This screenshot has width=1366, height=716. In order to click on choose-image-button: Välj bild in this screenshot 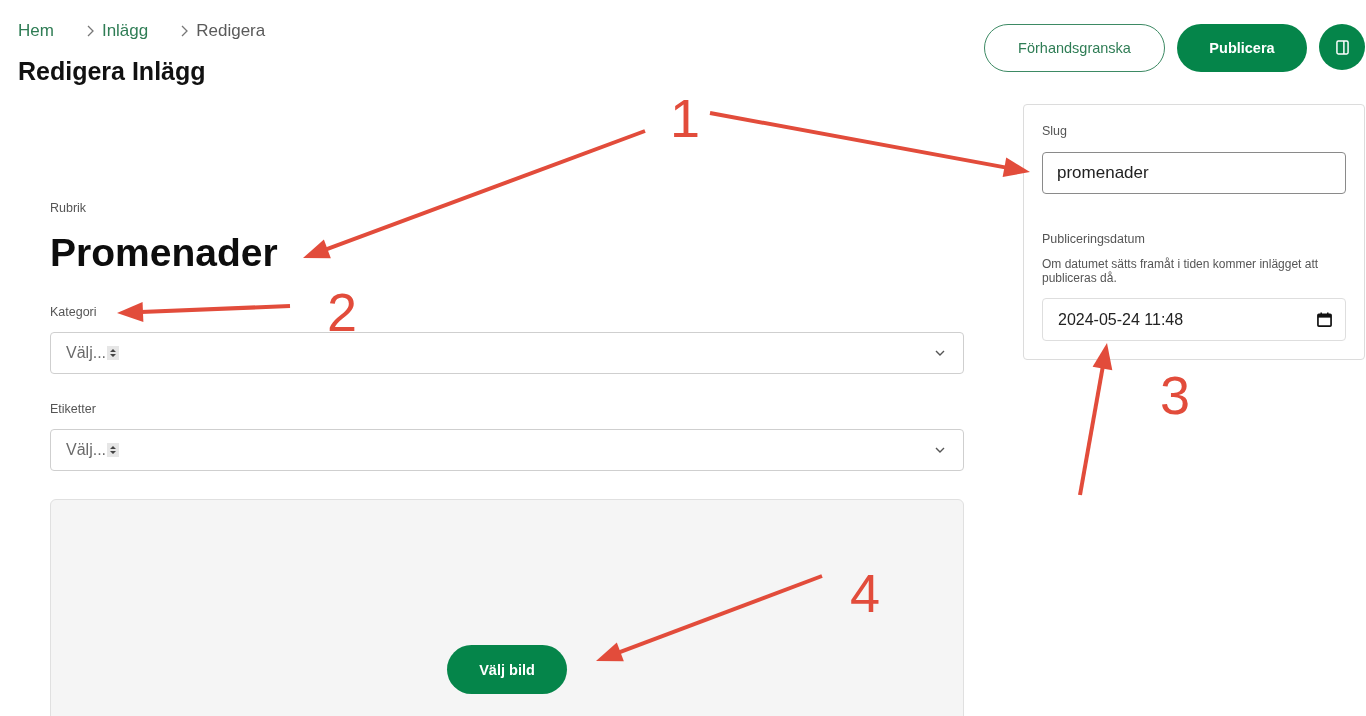, I will do `click(507, 669)`.